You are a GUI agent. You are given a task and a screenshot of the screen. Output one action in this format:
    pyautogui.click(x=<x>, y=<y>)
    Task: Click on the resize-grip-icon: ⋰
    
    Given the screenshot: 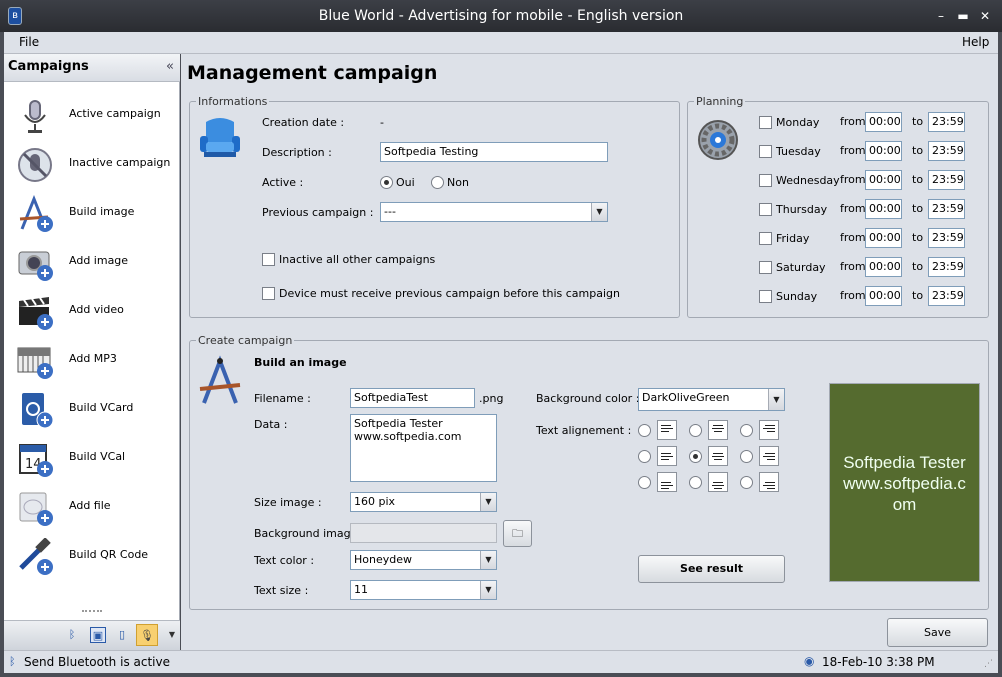 What is the action you would take?
    pyautogui.click(x=988, y=664)
    